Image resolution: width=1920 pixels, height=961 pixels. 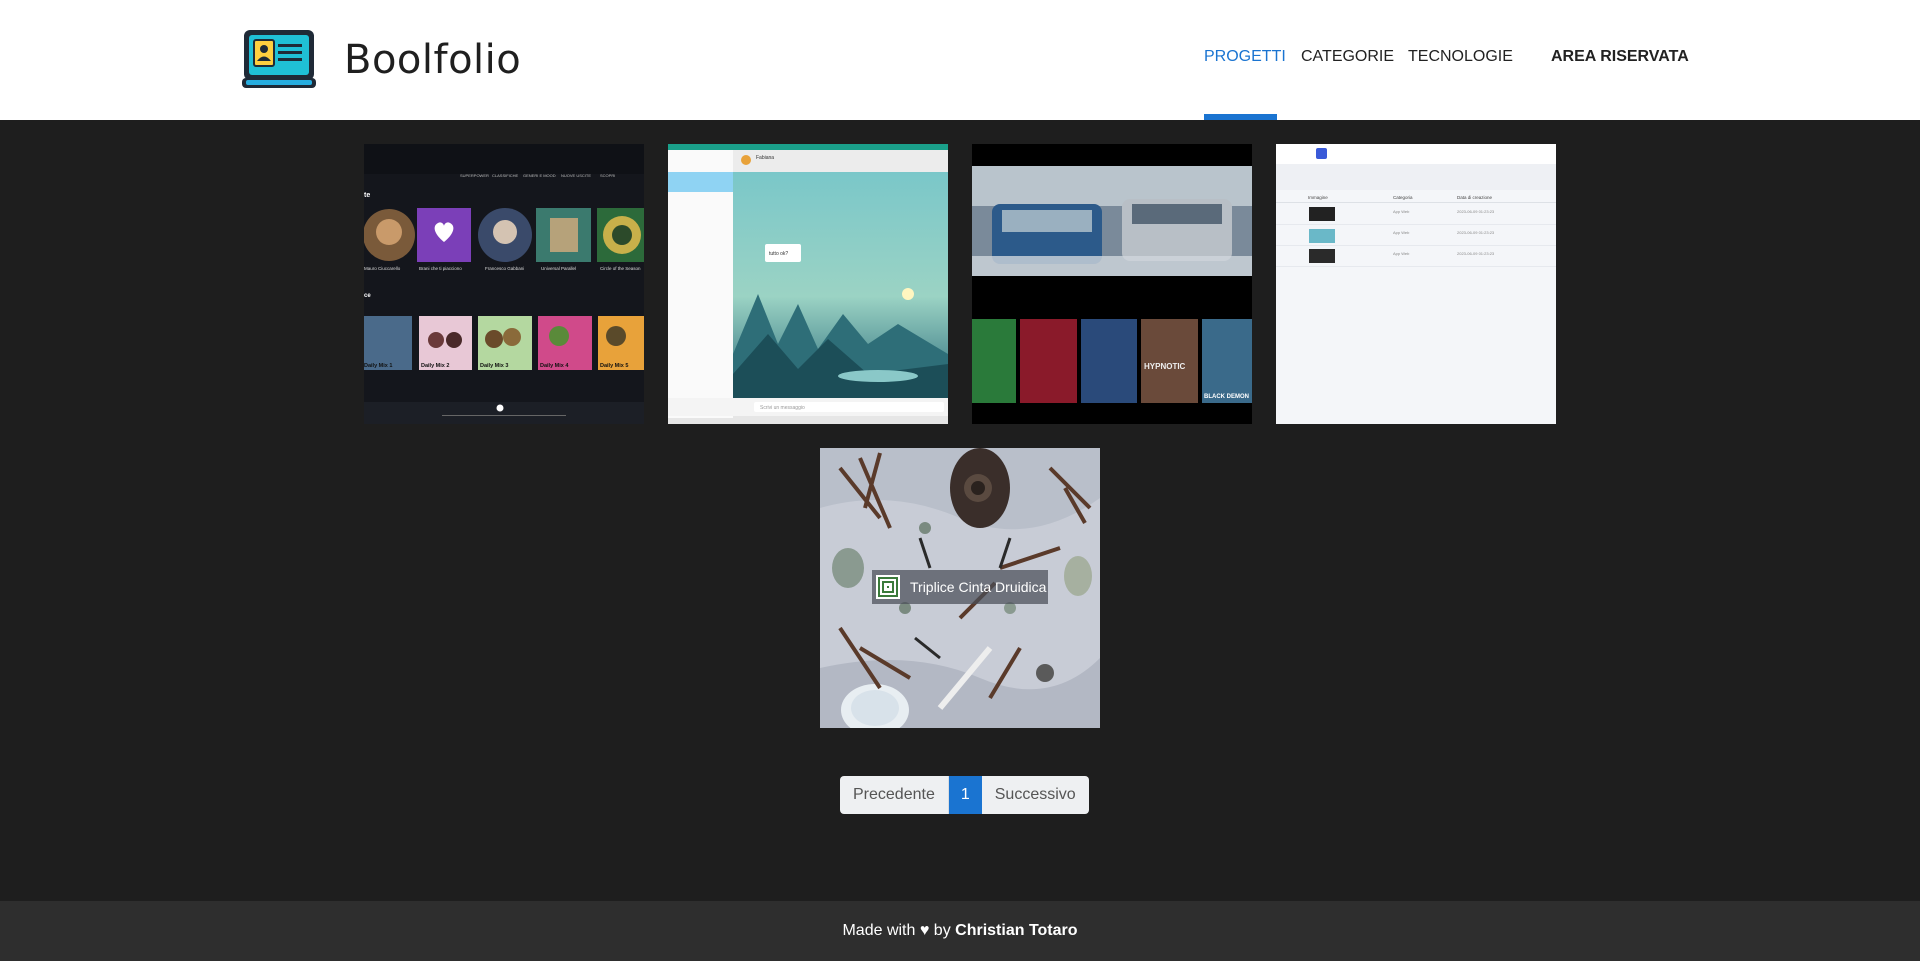 I want to click on pagination-next: Successivo, so click(x=1035, y=795).